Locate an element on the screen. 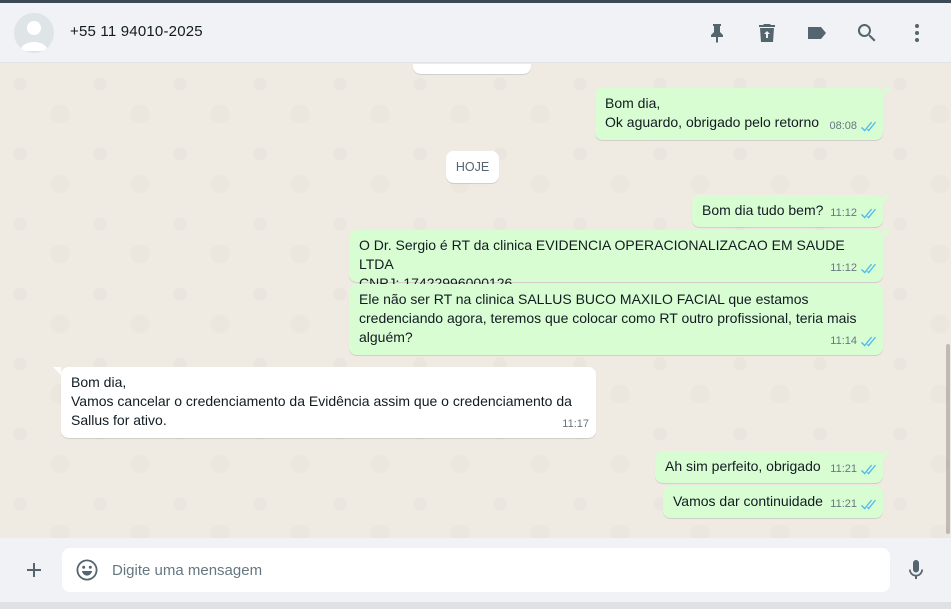 This screenshot has width=951, height=609. menu-icon is located at coordinates (917, 33).